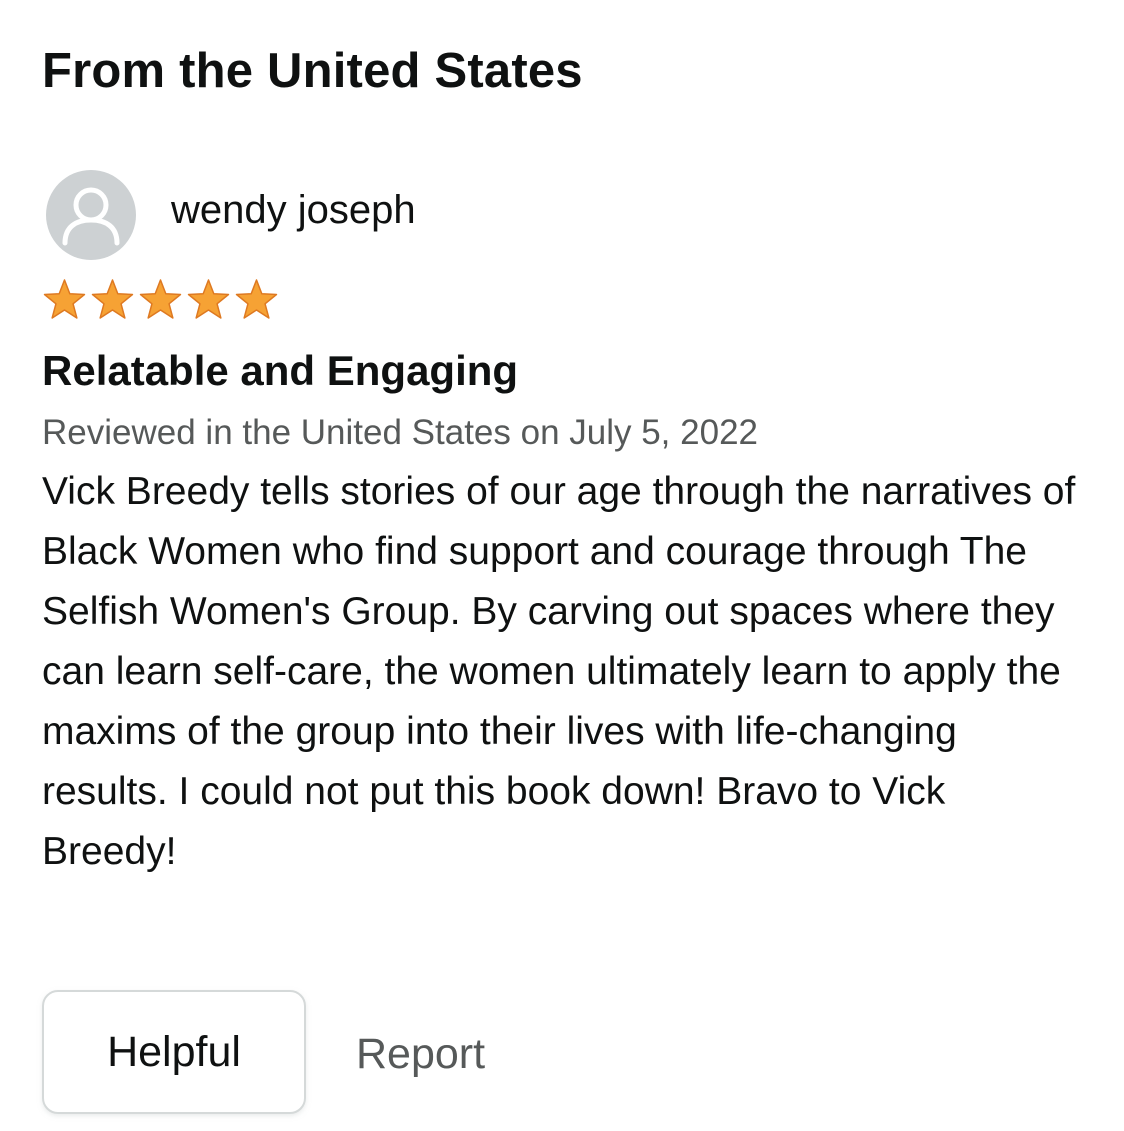 This screenshot has height=1131, width=1124. I want to click on reviewer-name: wendy joseph, so click(293, 210).